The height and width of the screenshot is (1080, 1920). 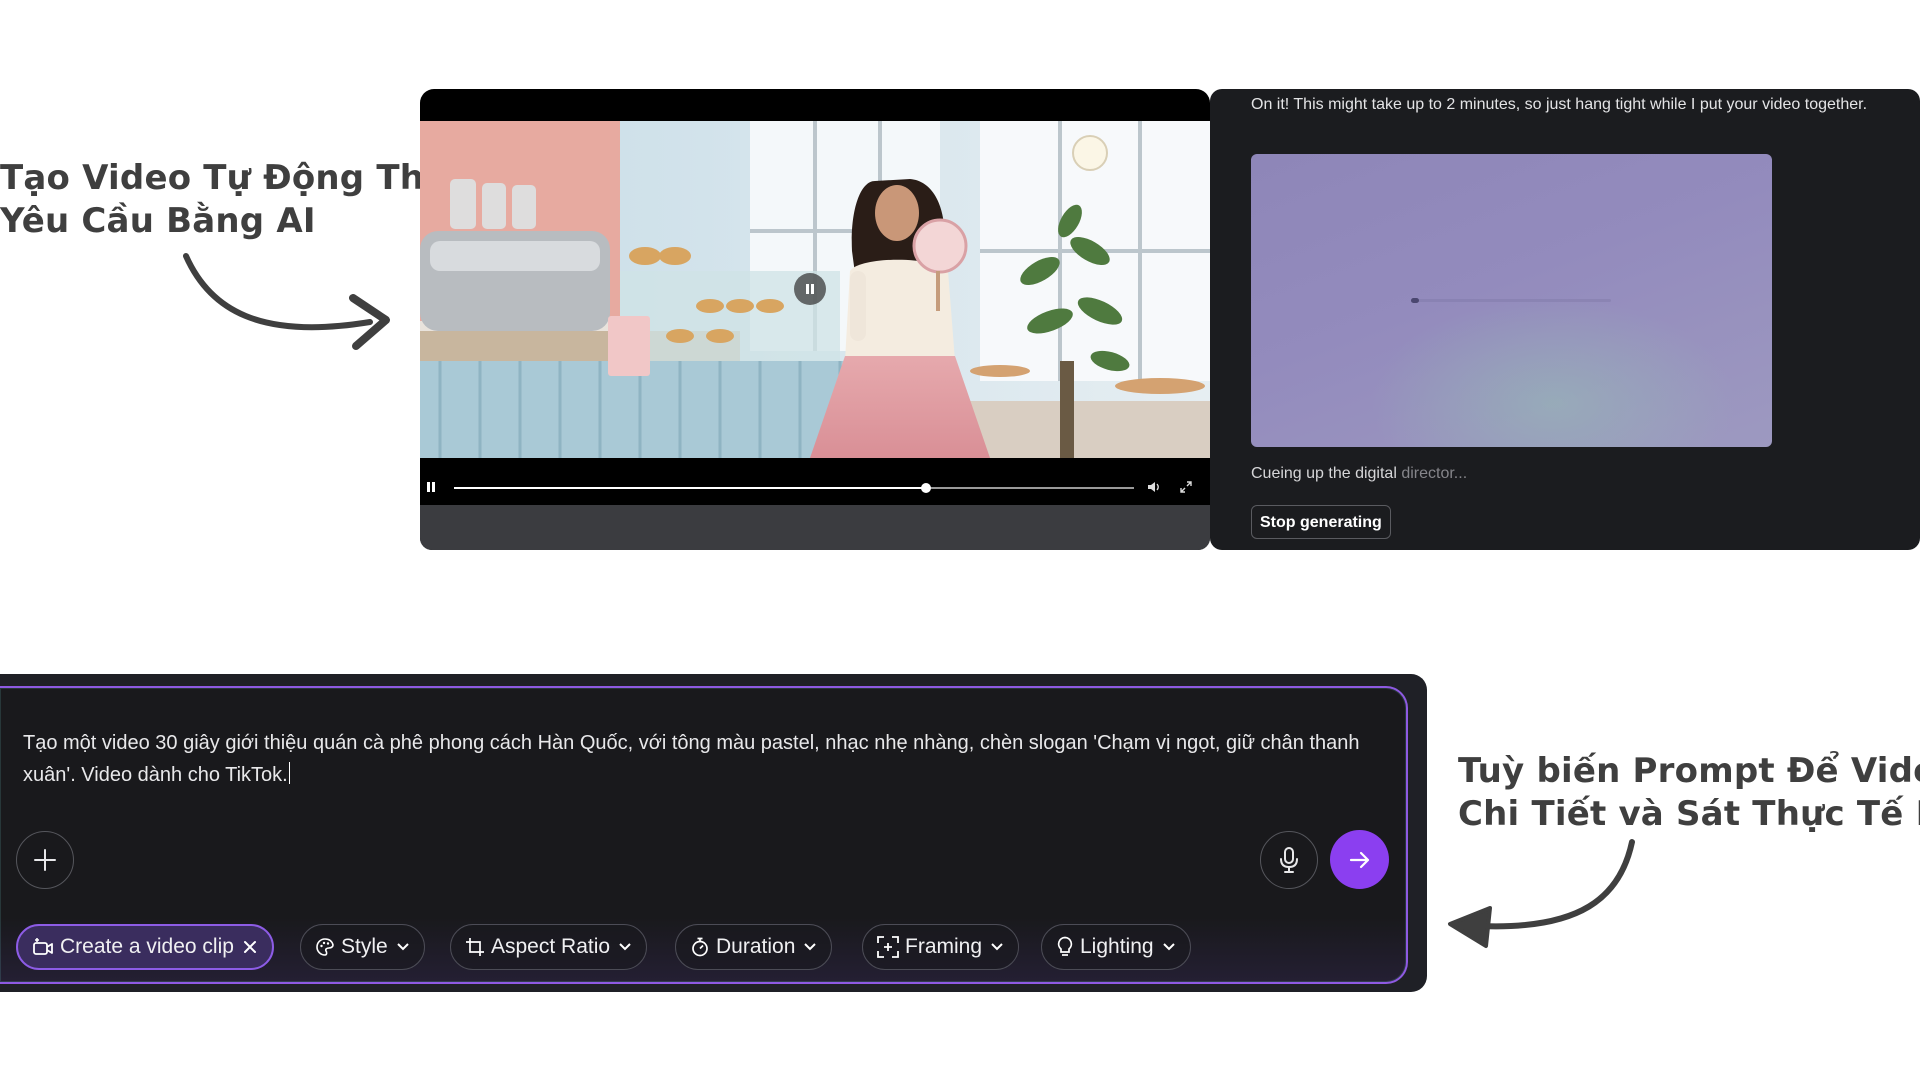 I want to click on palette-icon, so click(x=325, y=947).